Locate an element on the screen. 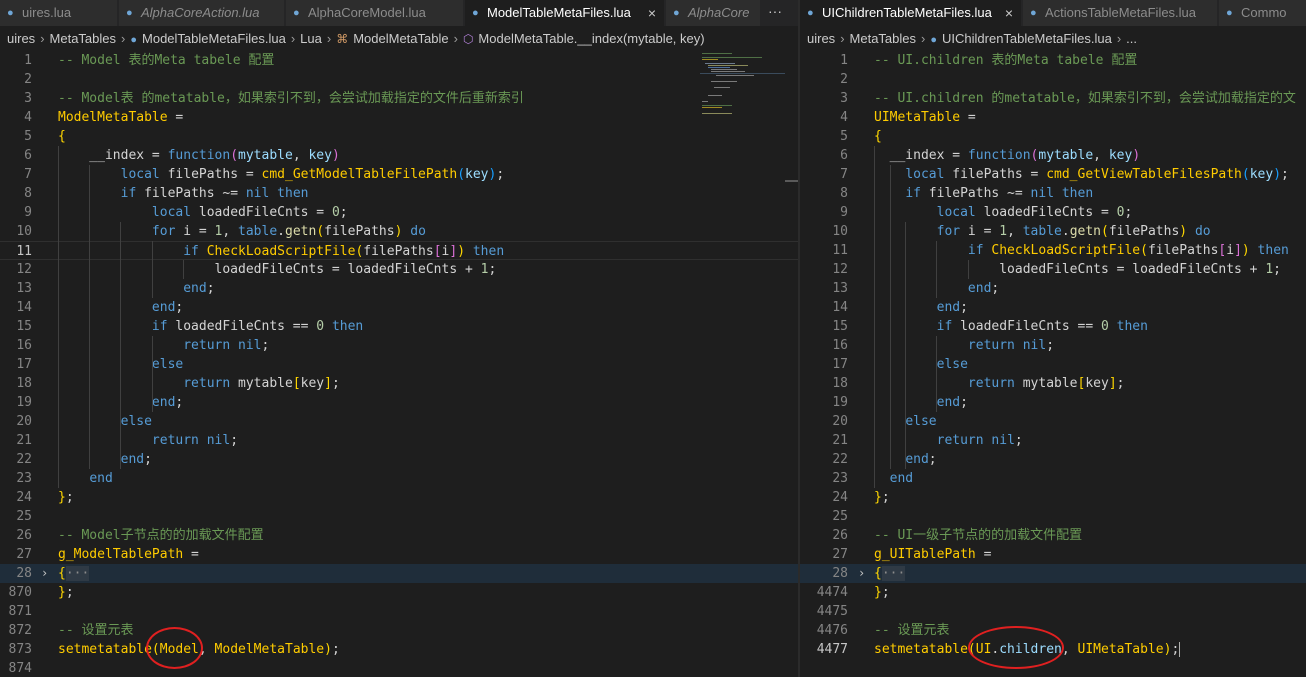 Image resolution: width=1306 pixels, height=677 pixels. code-token: = is located at coordinates (191, 554).